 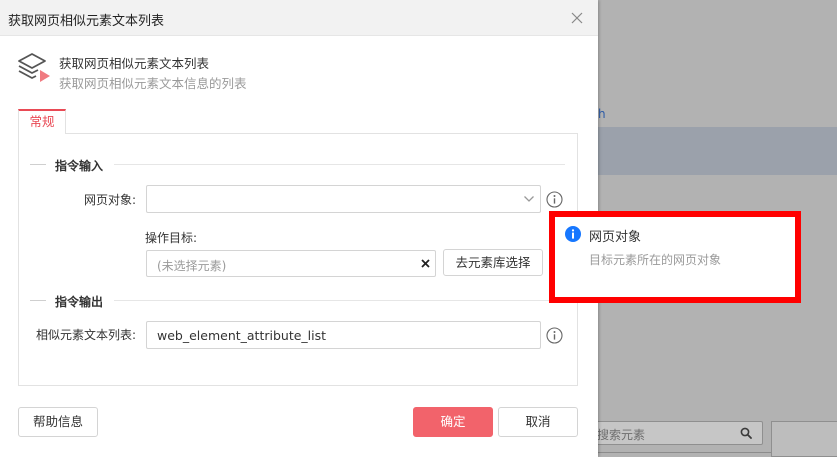 I want to click on background-search-placeholder: 搜索元素, so click(x=621, y=435).